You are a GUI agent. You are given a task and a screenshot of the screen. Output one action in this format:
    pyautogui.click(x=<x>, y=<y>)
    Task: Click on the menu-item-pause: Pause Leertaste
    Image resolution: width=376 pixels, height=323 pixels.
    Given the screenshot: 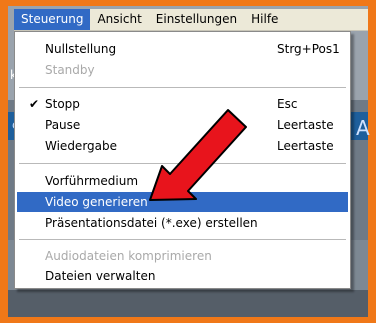 What is the action you would take?
    pyautogui.click(x=182, y=125)
    